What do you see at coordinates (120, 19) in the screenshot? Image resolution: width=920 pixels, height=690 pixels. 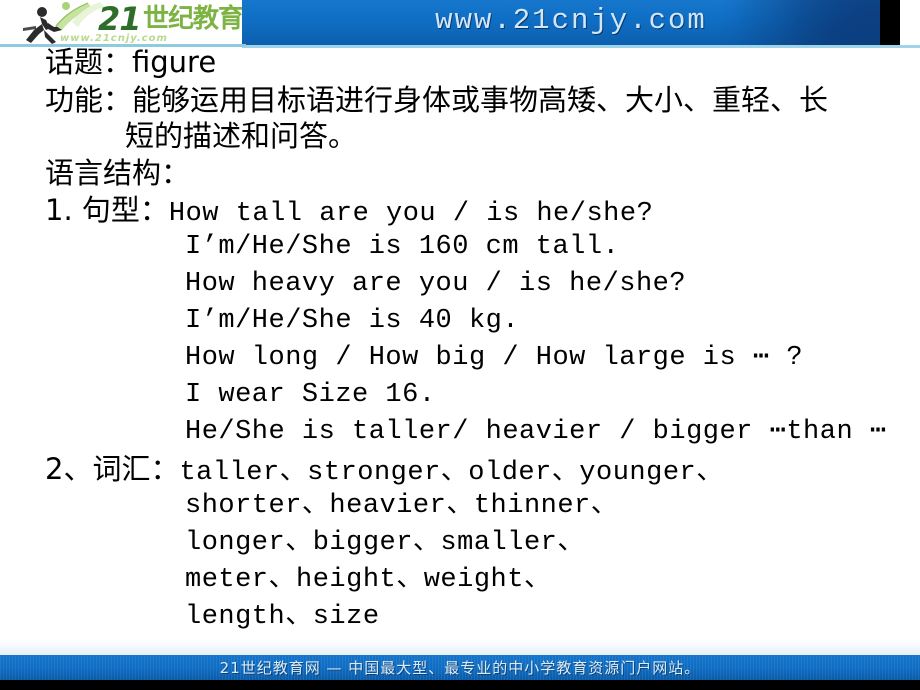 I see `logo-number: 21` at bounding box center [120, 19].